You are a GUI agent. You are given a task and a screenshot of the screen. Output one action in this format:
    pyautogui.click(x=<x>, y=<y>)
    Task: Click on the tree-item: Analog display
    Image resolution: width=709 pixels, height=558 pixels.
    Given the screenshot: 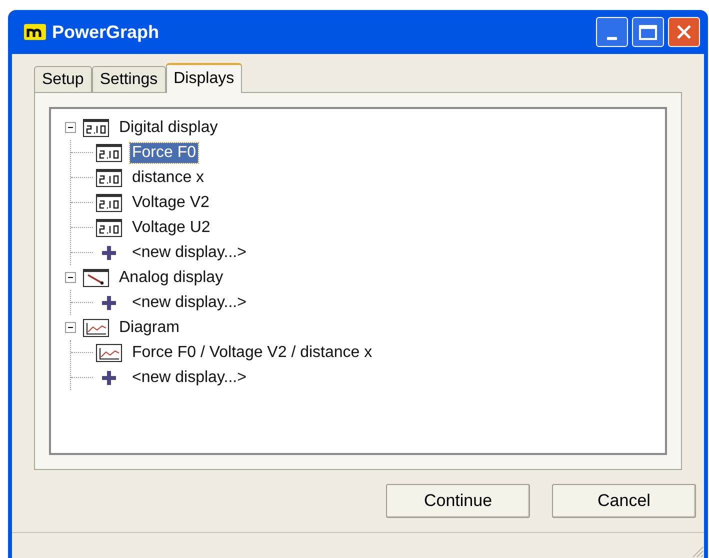 What is the action you would take?
    pyautogui.click(x=171, y=278)
    